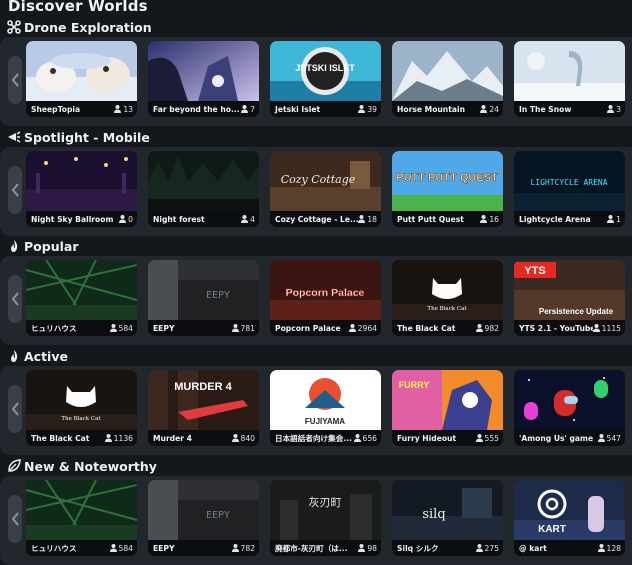 The image size is (632, 565). What do you see at coordinates (426, 328) in the screenshot?
I see `world-name: The Black Cat` at bounding box center [426, 328].